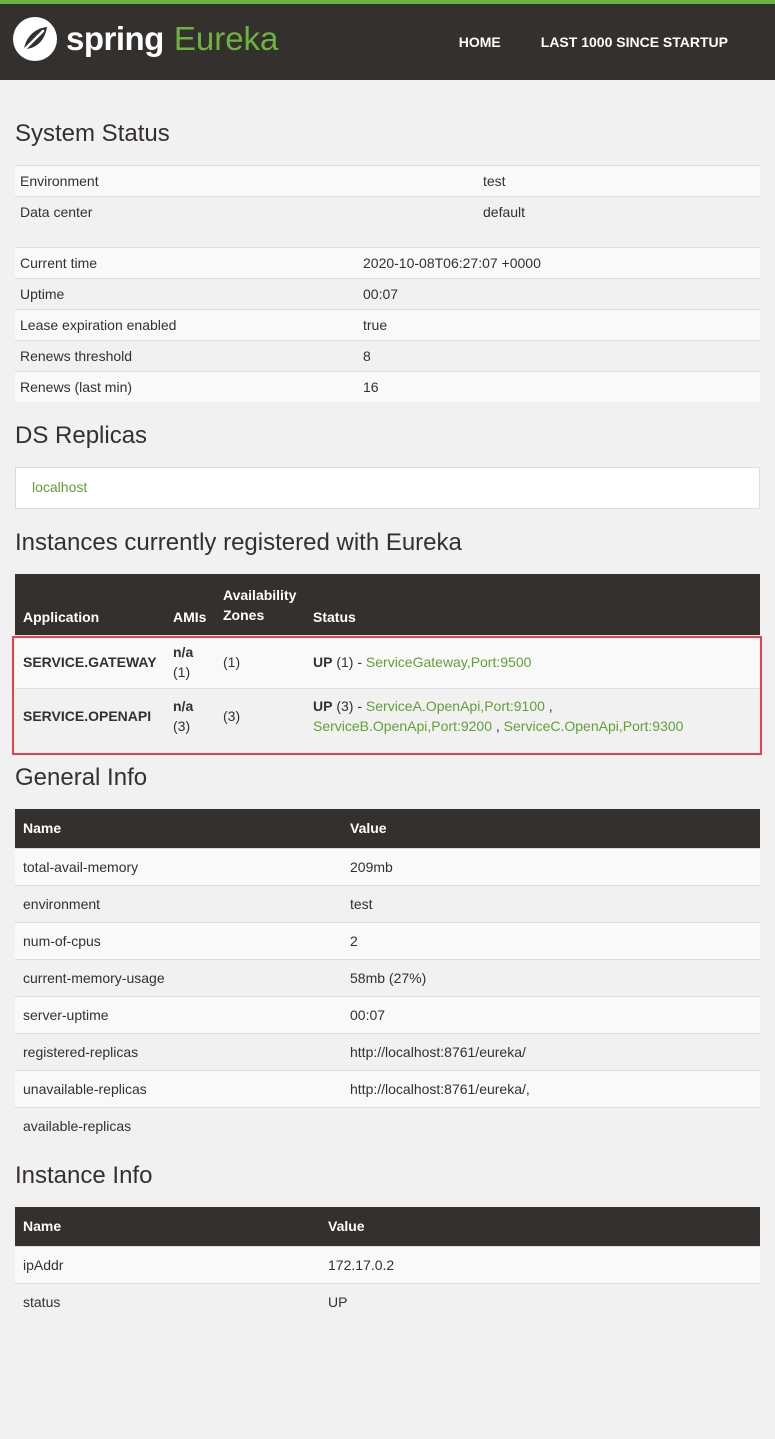 The height and width of the screenshot is (1439, 775). Describe the element at coordinates (178, 1014) in the screenshot. I see `info-name: server-uptime` at that location.